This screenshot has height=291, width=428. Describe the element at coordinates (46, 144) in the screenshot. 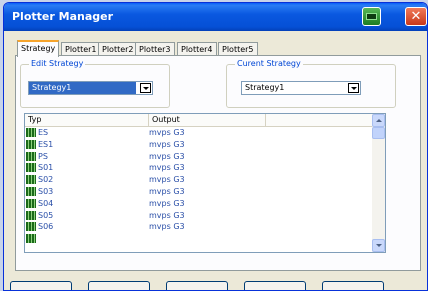

I see `row-name: ES1` at that location.